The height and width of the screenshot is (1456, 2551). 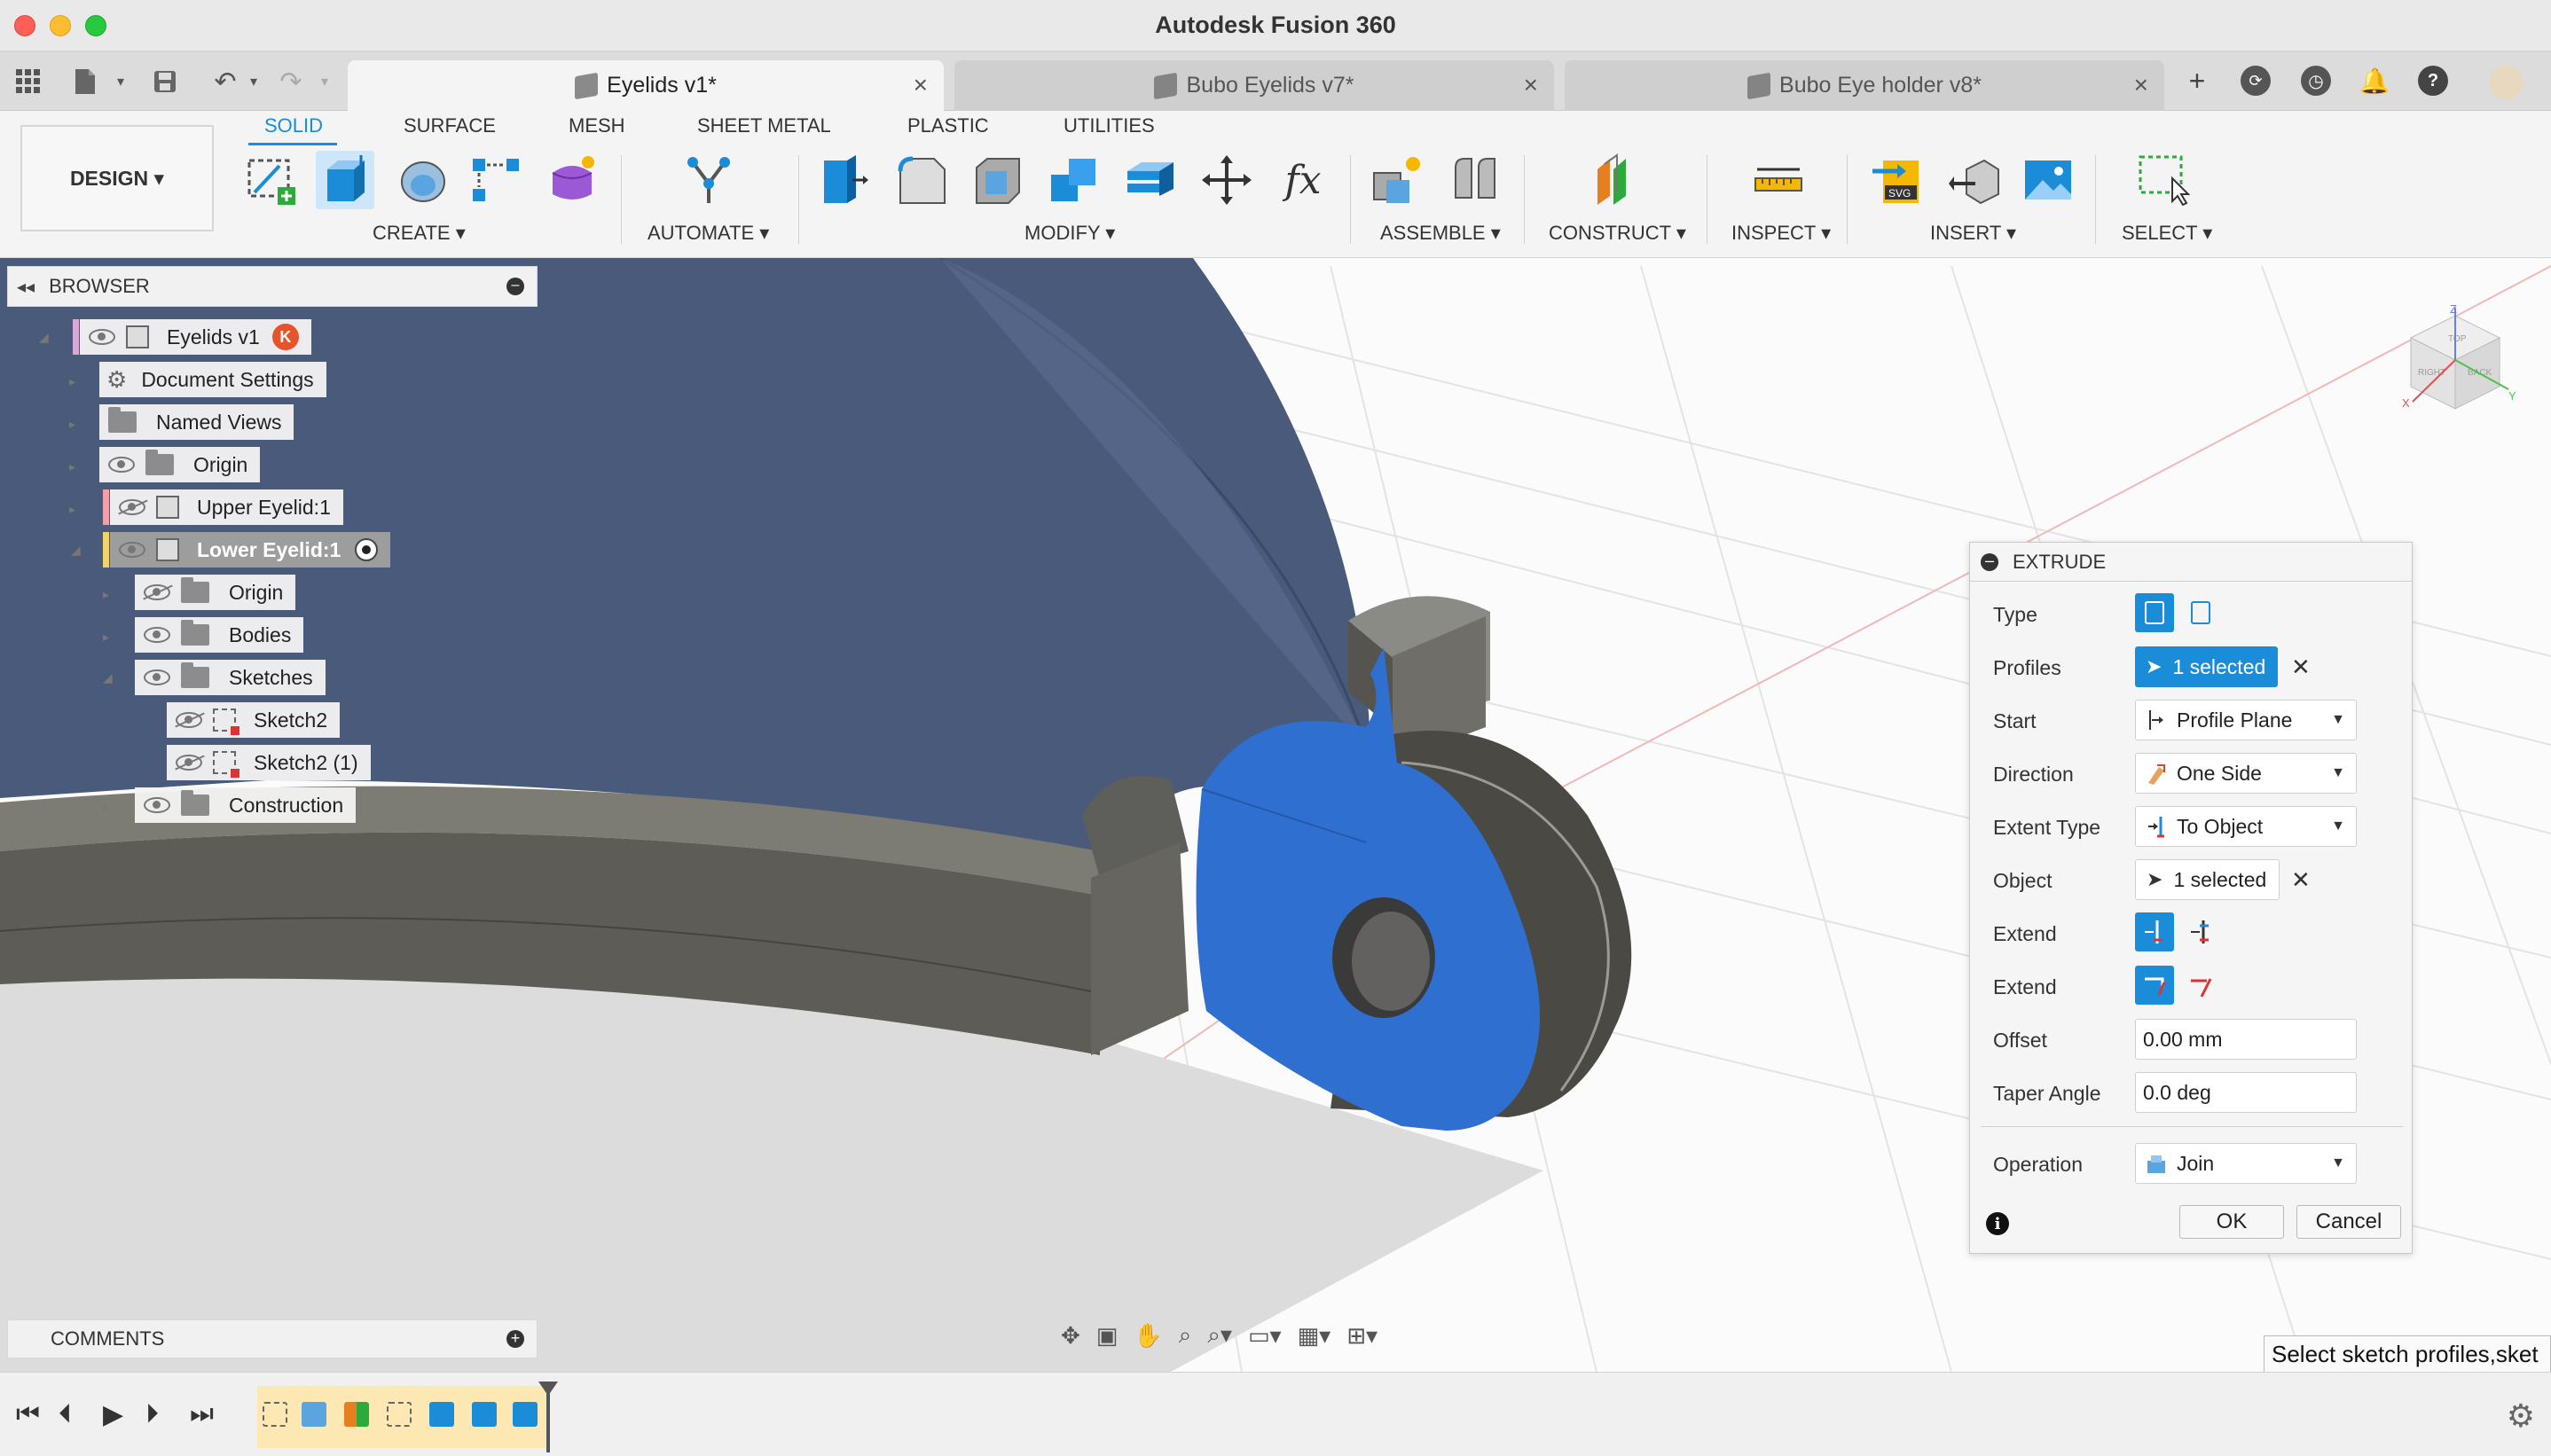 I want to click on tab-utilities: UTILITIES, so click(x=1109, y=125).